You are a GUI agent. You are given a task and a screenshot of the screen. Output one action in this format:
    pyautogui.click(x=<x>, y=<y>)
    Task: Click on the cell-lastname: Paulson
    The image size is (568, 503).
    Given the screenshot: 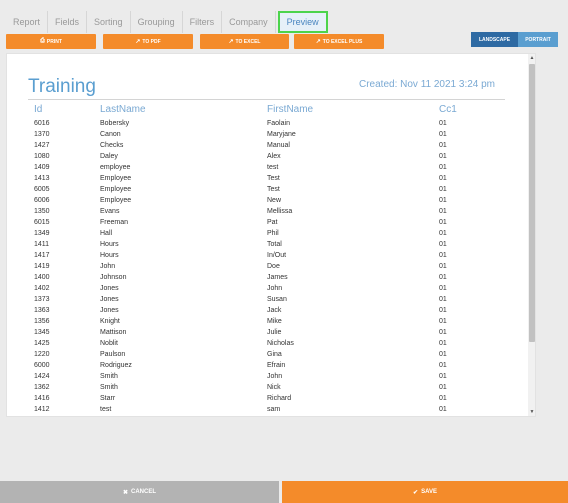 What is the action you would take?
    pyautogui.click(x=113, y=354)
    